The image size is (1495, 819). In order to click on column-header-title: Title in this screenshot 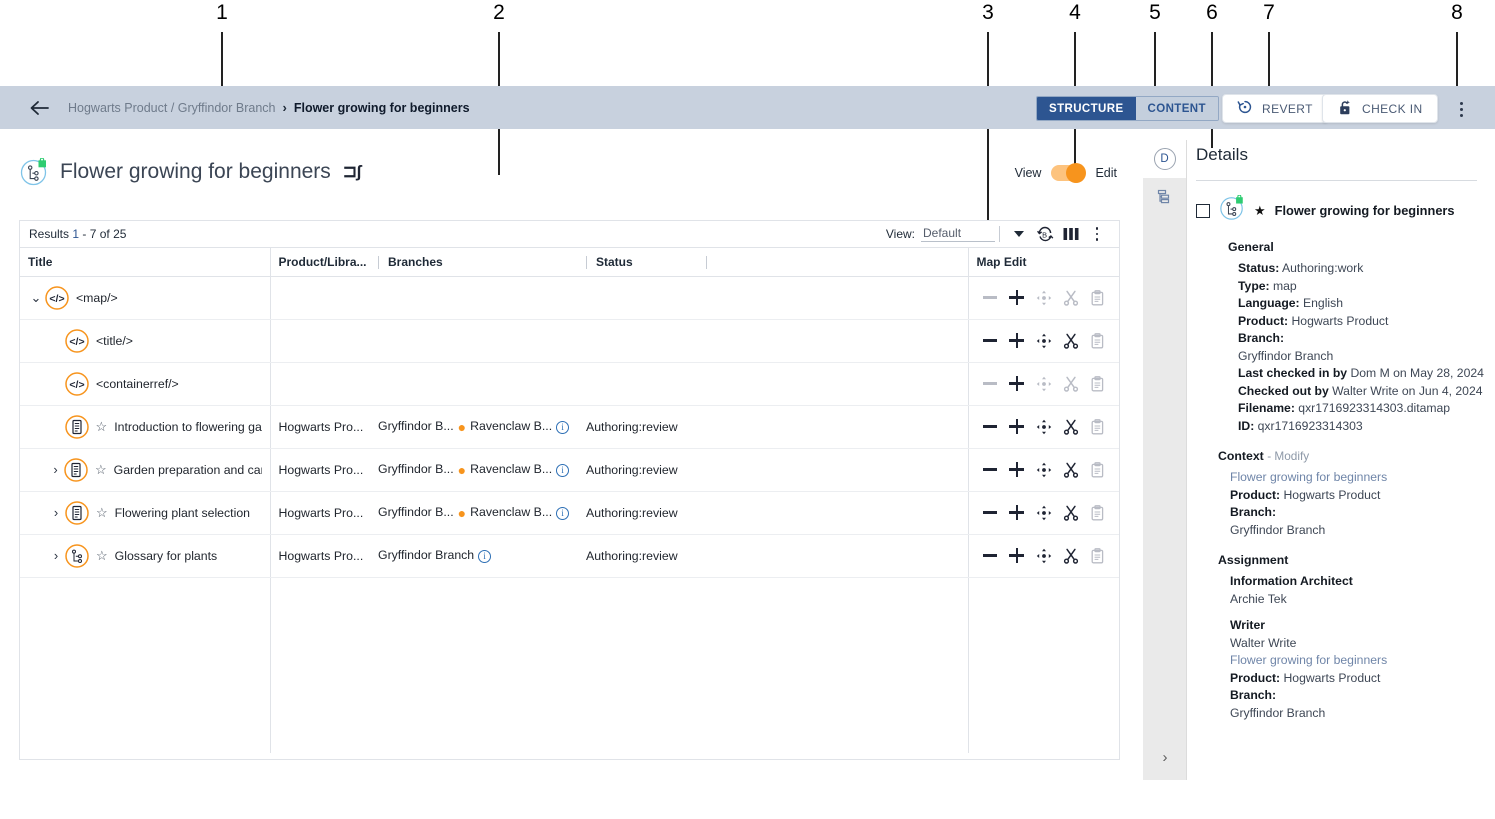, I will do `click(145, 262)`.